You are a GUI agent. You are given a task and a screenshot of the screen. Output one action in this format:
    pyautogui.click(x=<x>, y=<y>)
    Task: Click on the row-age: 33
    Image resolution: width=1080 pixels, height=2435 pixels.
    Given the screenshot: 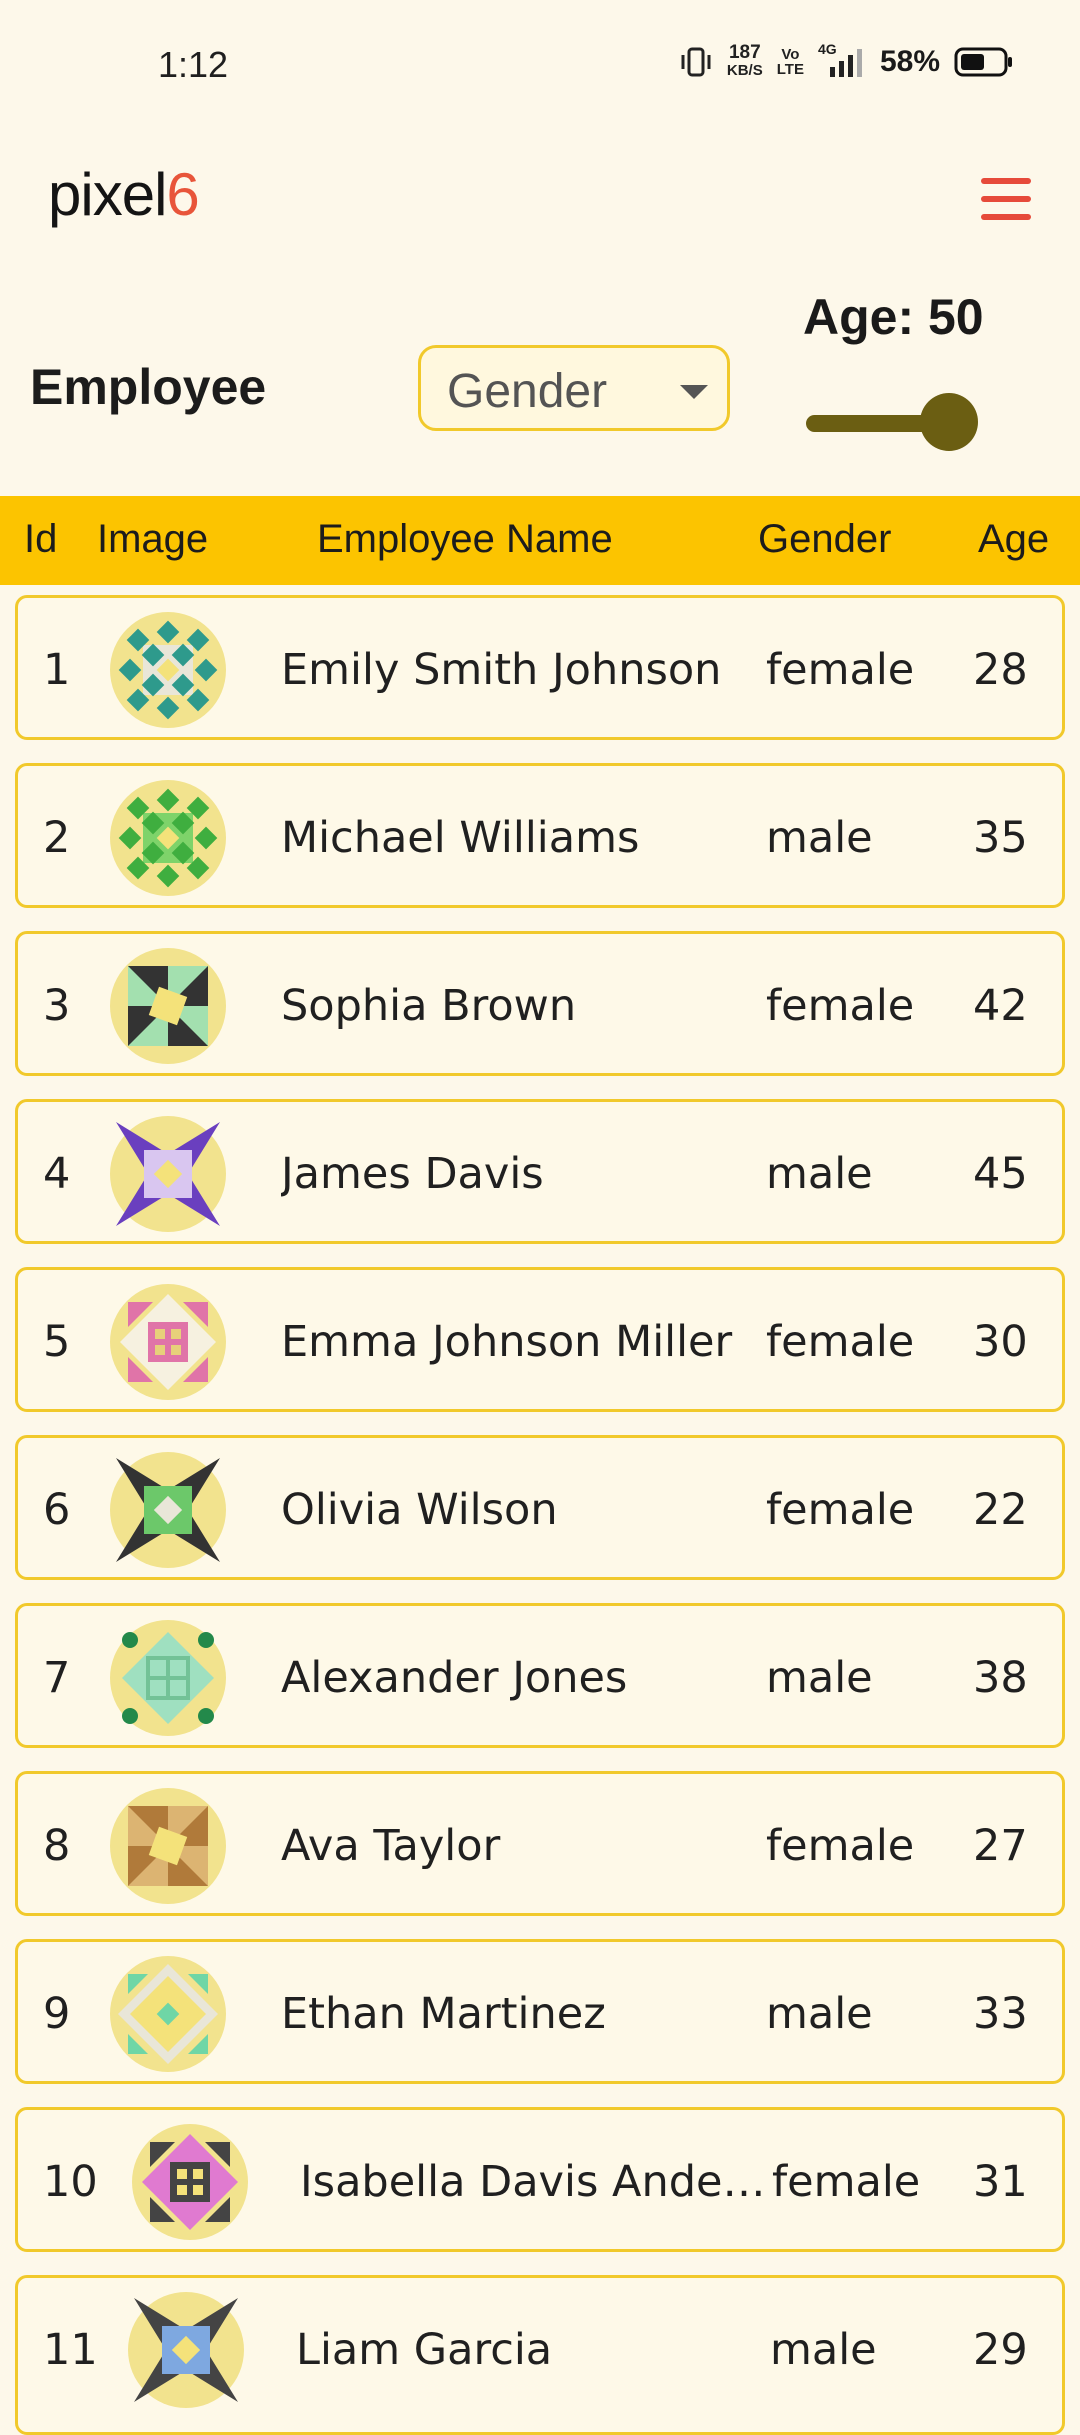 What is the action you would take?
    pyautogui.click(x=1000, y=2014)
    